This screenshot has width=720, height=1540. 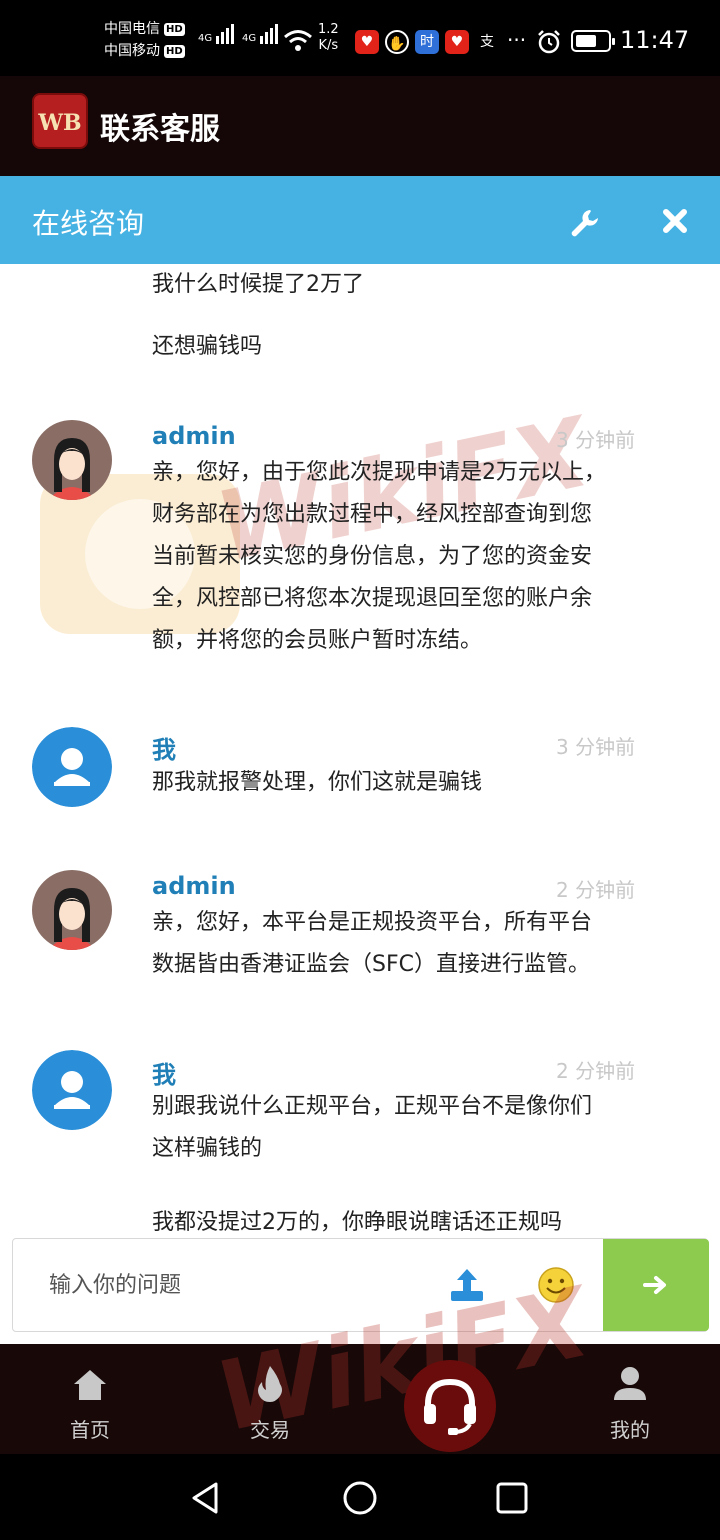 What do you see at coordinates (206, 1498) in the screenshot?
I see `back-icon` at bounding box center [206, 1498].